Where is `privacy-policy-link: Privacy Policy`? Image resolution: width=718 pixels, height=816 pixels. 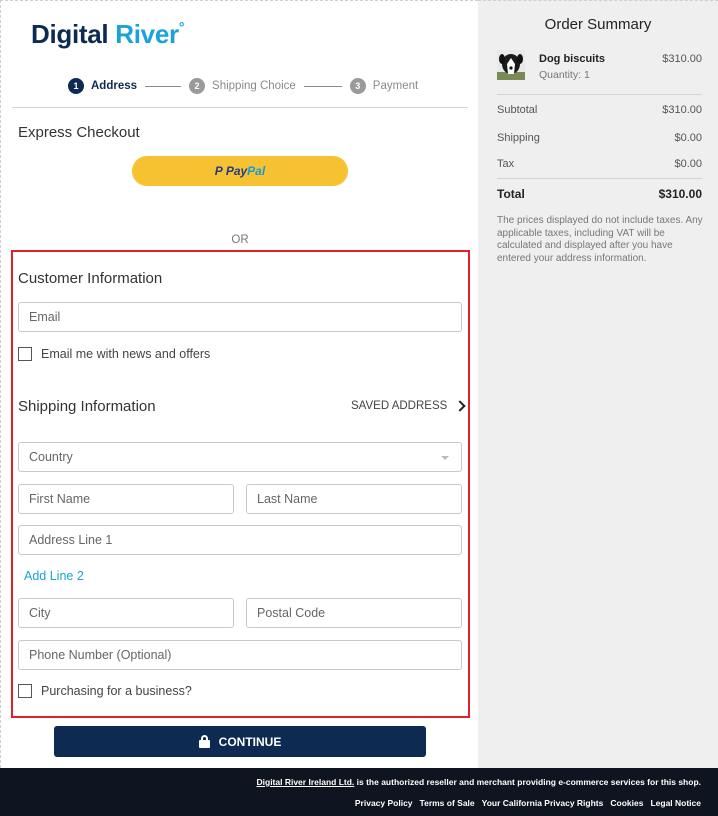
privacy-policy-link: Privacy Policy is located at coordinates (384, 803).